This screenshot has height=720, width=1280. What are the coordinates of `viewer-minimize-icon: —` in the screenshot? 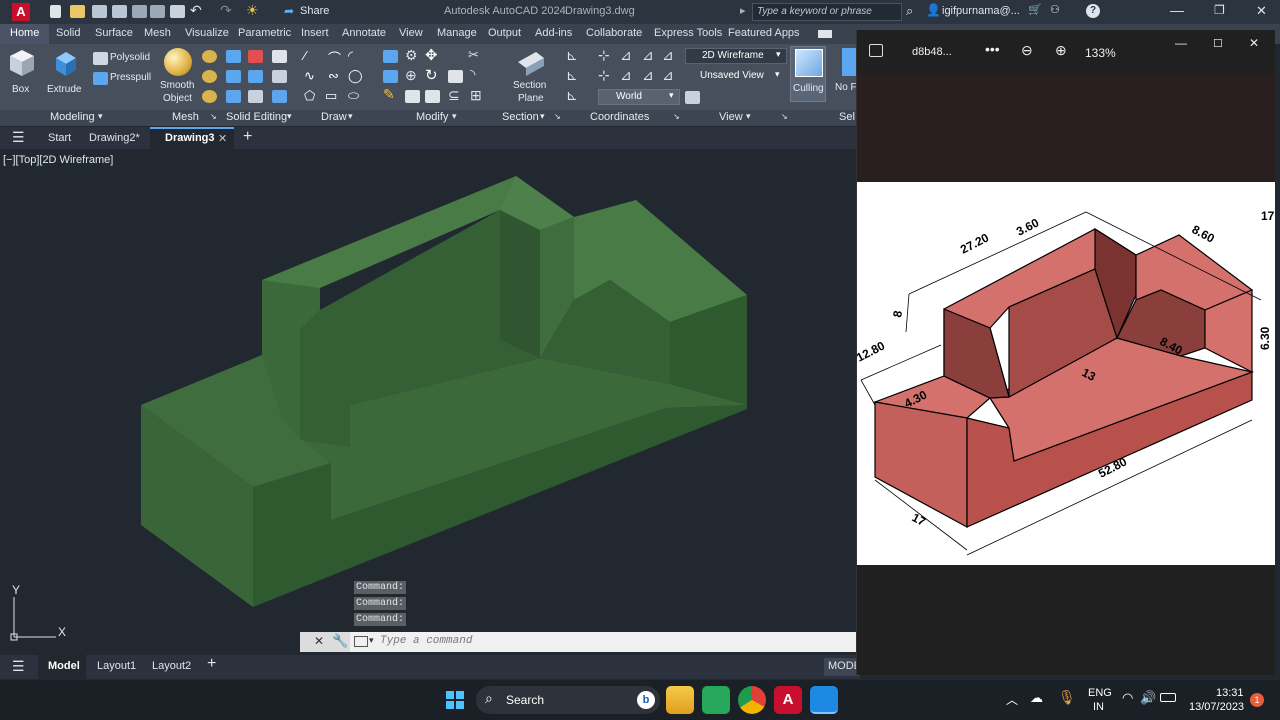 It's located at (1181, 43).